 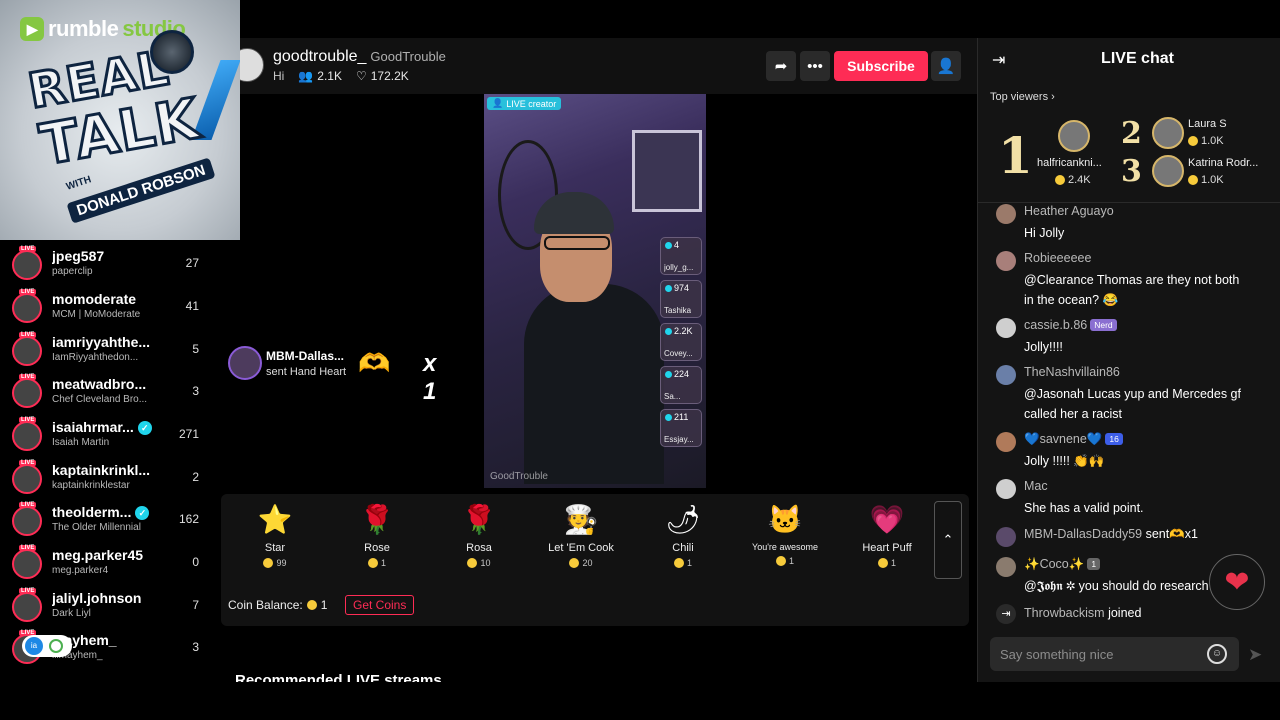 I want to click on top-viewer-coins-1: 2.4K, so click(x=1073, y=180).